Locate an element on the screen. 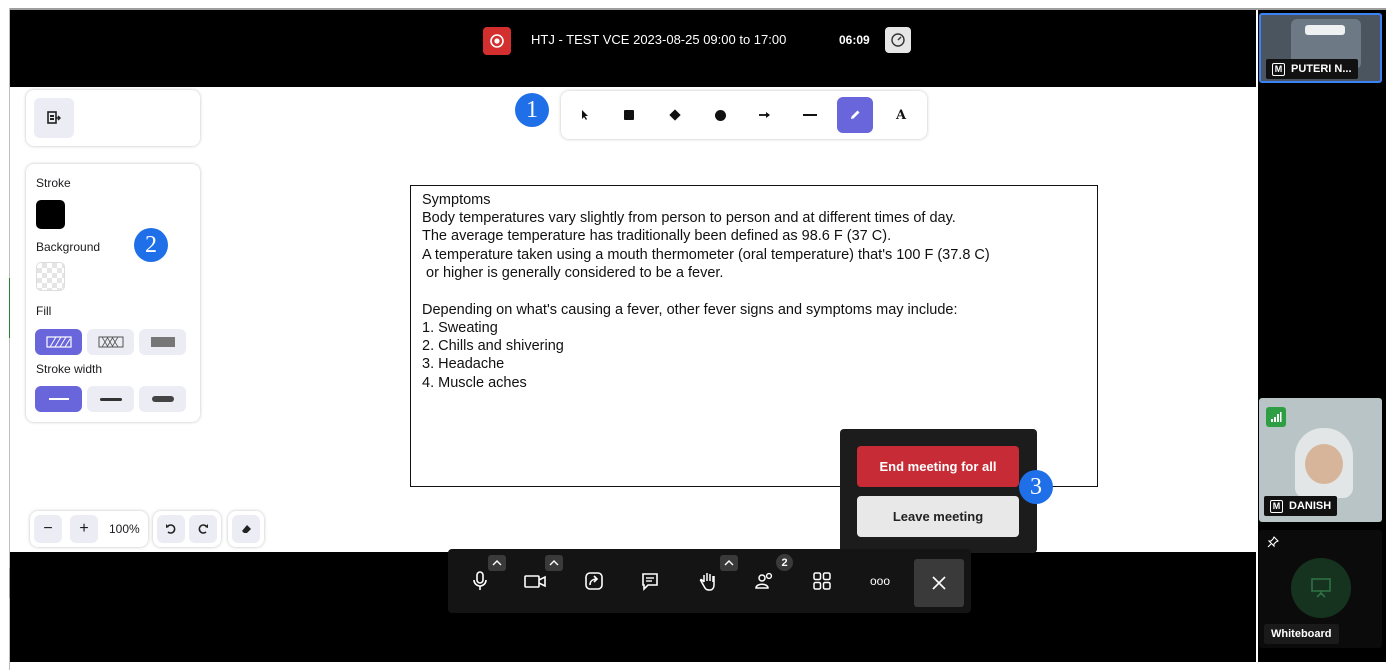  background-label: Background is located at coordinates (68, 247).